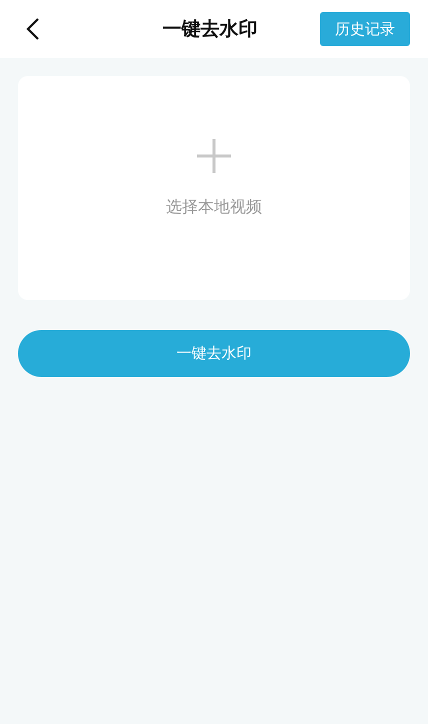 This screenshot has width=428, height=724. I want to click on remove-watermark-button: 一键去水印, so click(214, 353).